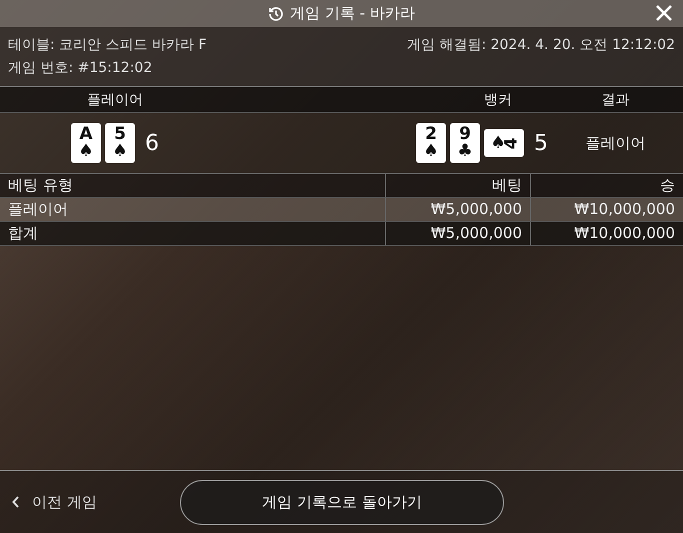 This screenshot has width=683, height=533. I want to click on table-cell: 플레이어, so click(192, 210).